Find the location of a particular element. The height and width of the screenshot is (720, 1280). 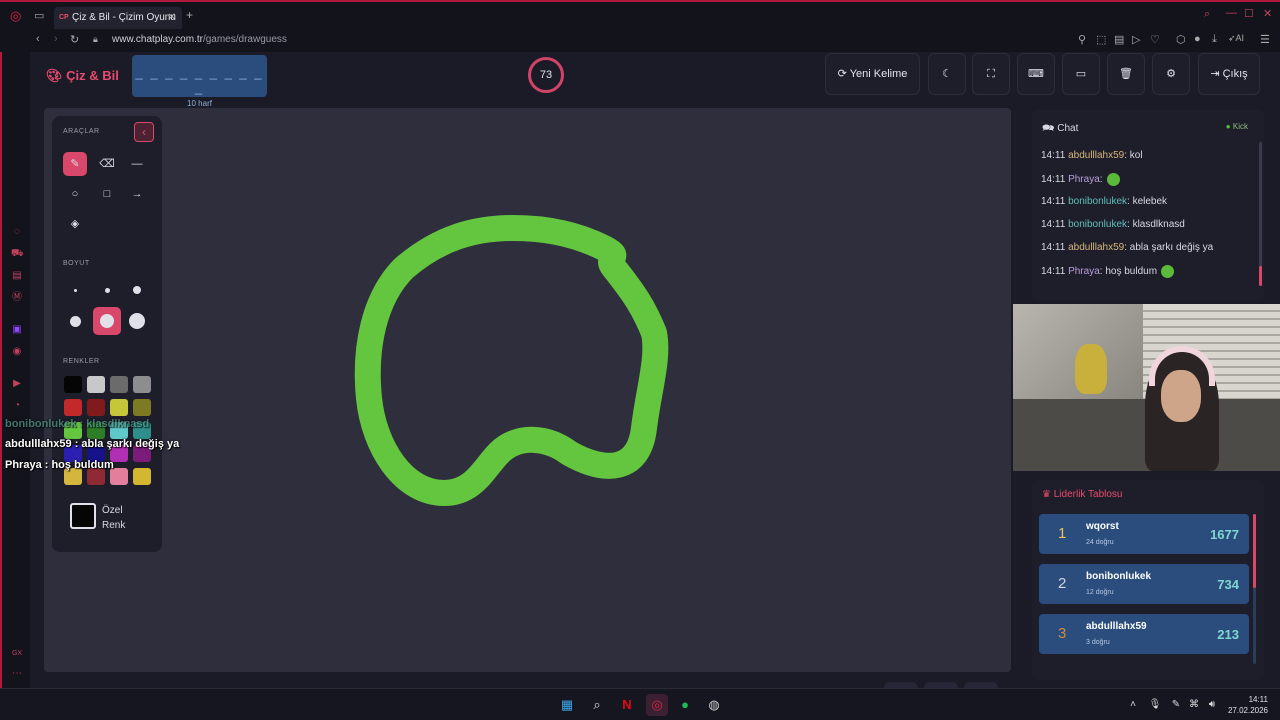

archive-button: ▭ is located at coordinates (1081, 74).